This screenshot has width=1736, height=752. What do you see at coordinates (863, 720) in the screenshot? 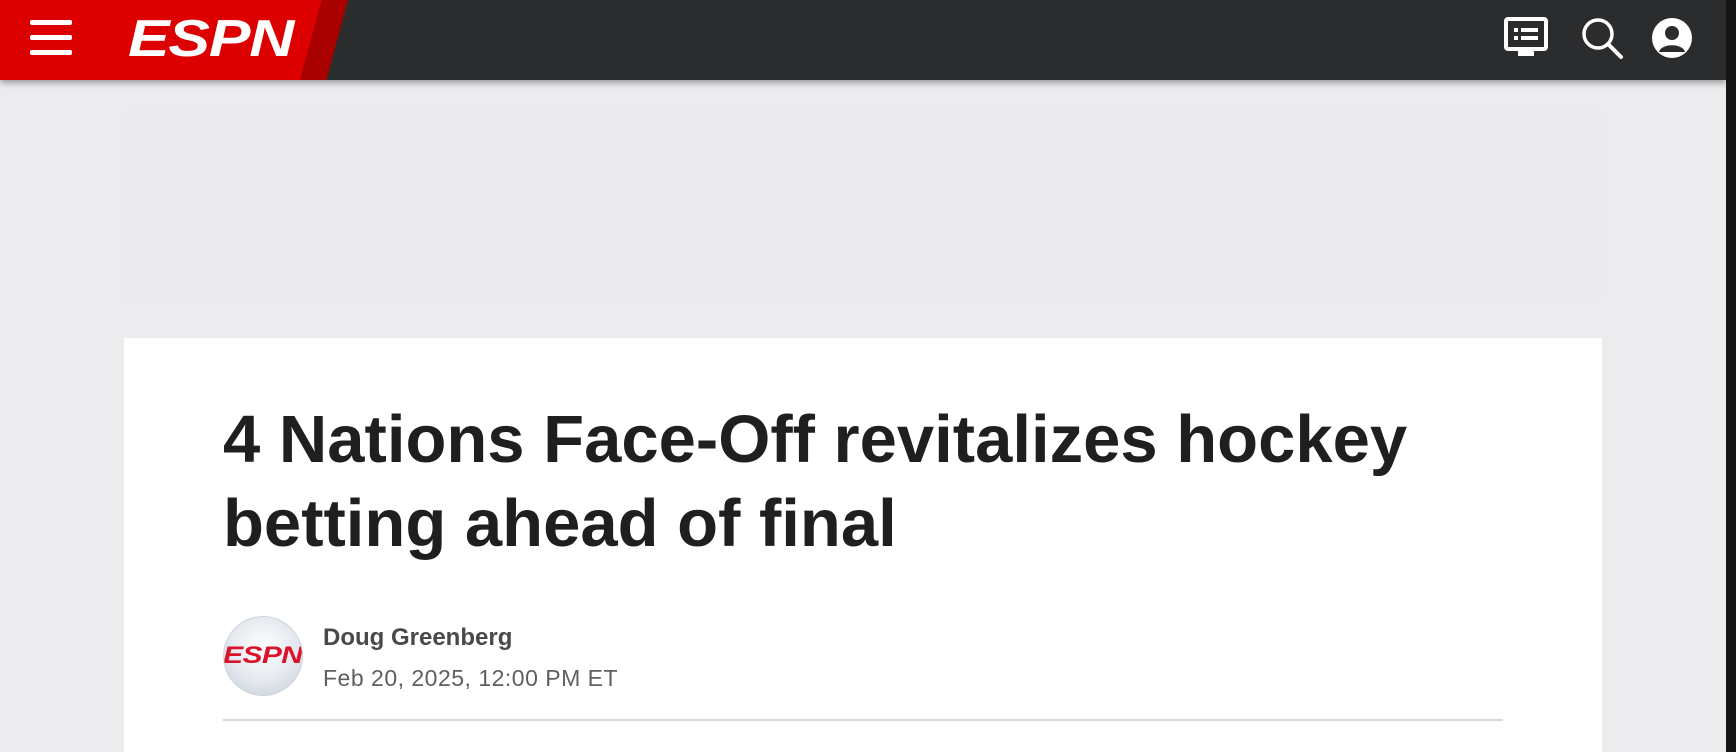
I see `byline-divider` at bounding box center [863, 720].